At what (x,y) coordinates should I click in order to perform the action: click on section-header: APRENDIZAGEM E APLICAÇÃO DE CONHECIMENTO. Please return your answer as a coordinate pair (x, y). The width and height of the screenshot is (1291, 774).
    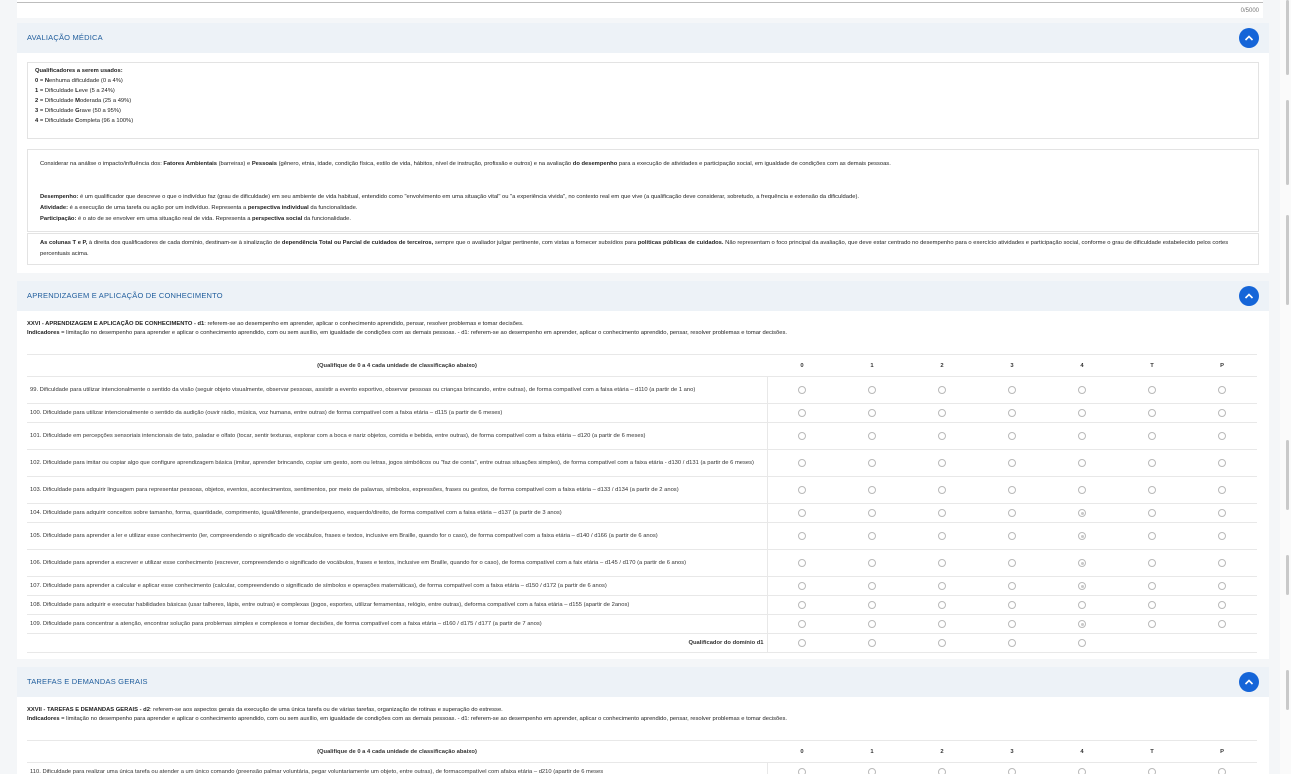
    Looking at the image, I should click on (643, 296).